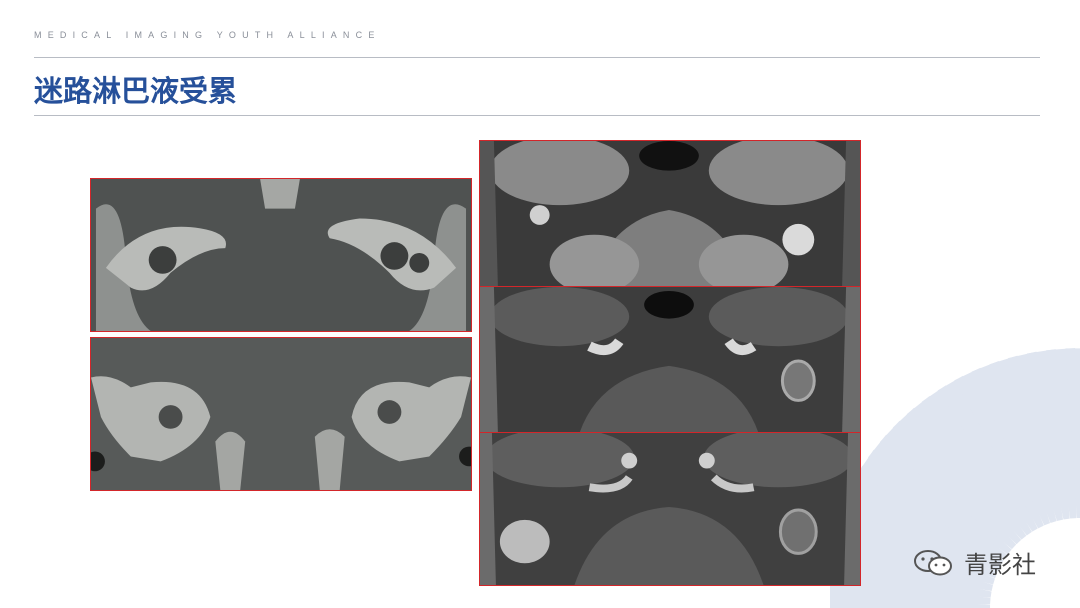 Image resolution: width=1080 pixels, height=608 pixels. I want to click on top-divider, so click(537, 57).